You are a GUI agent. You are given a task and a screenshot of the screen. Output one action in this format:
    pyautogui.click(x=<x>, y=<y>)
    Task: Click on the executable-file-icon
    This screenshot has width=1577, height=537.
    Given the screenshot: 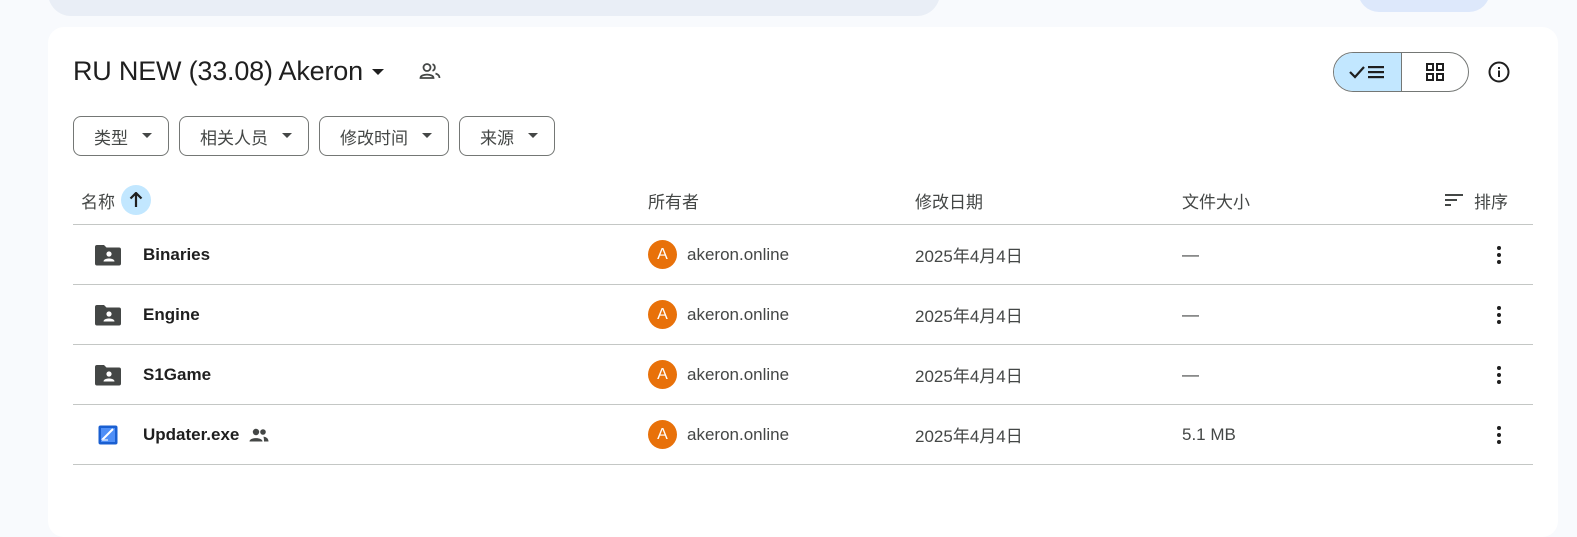 What is the action you would take?
    pyautogui.click(x=108, y=434)
    